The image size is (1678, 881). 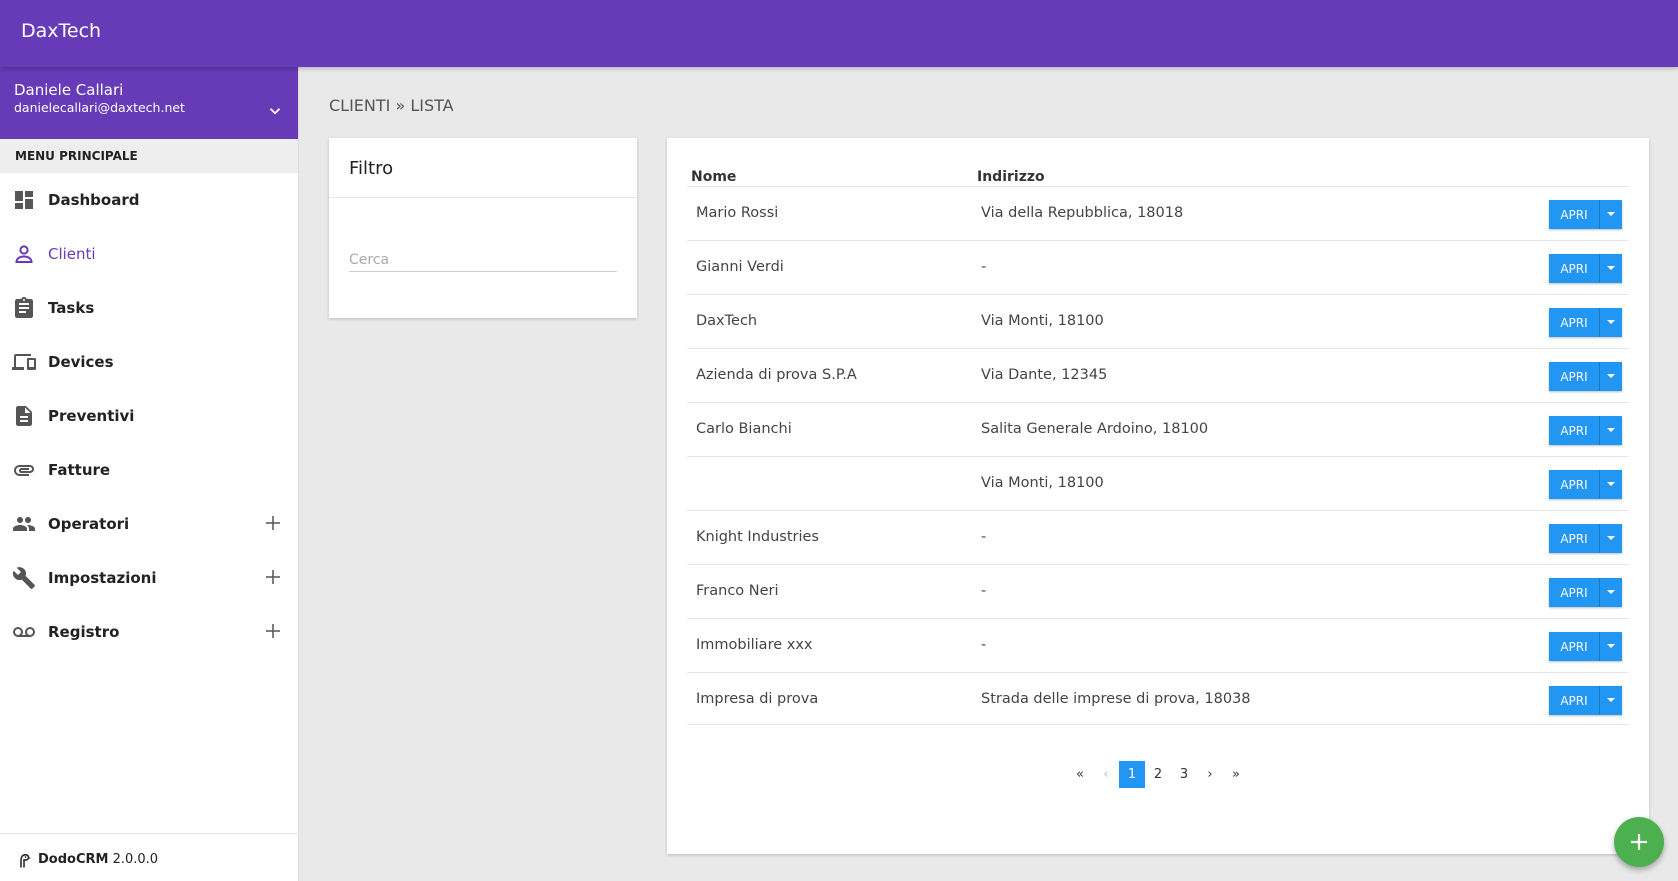 What do you see at coordinates (1132, 774) in the screenshot?
I see `page-button-1: 1` at bounding box center [1132, 774].